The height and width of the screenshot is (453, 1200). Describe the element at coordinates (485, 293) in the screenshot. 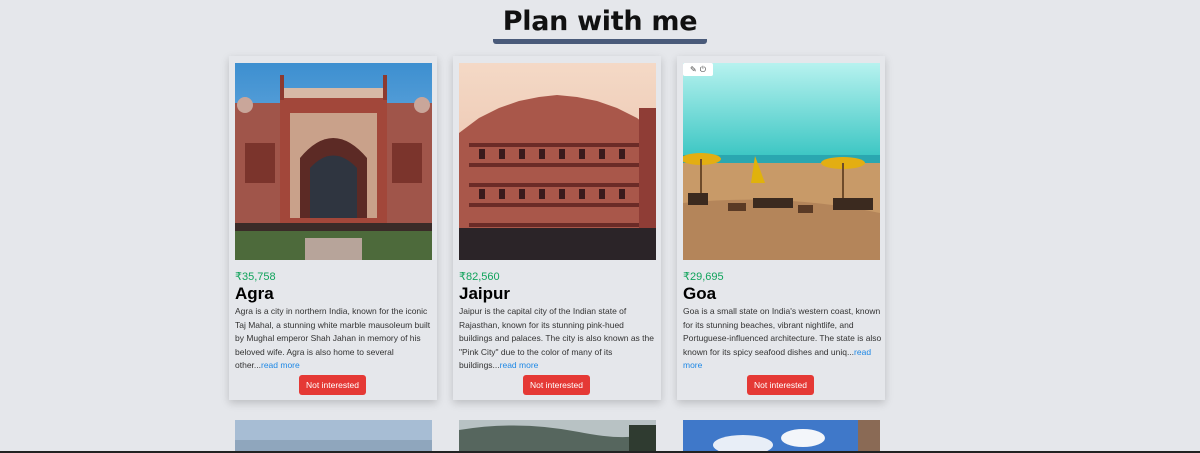

I see `tour-name: Jaipur` at that location.